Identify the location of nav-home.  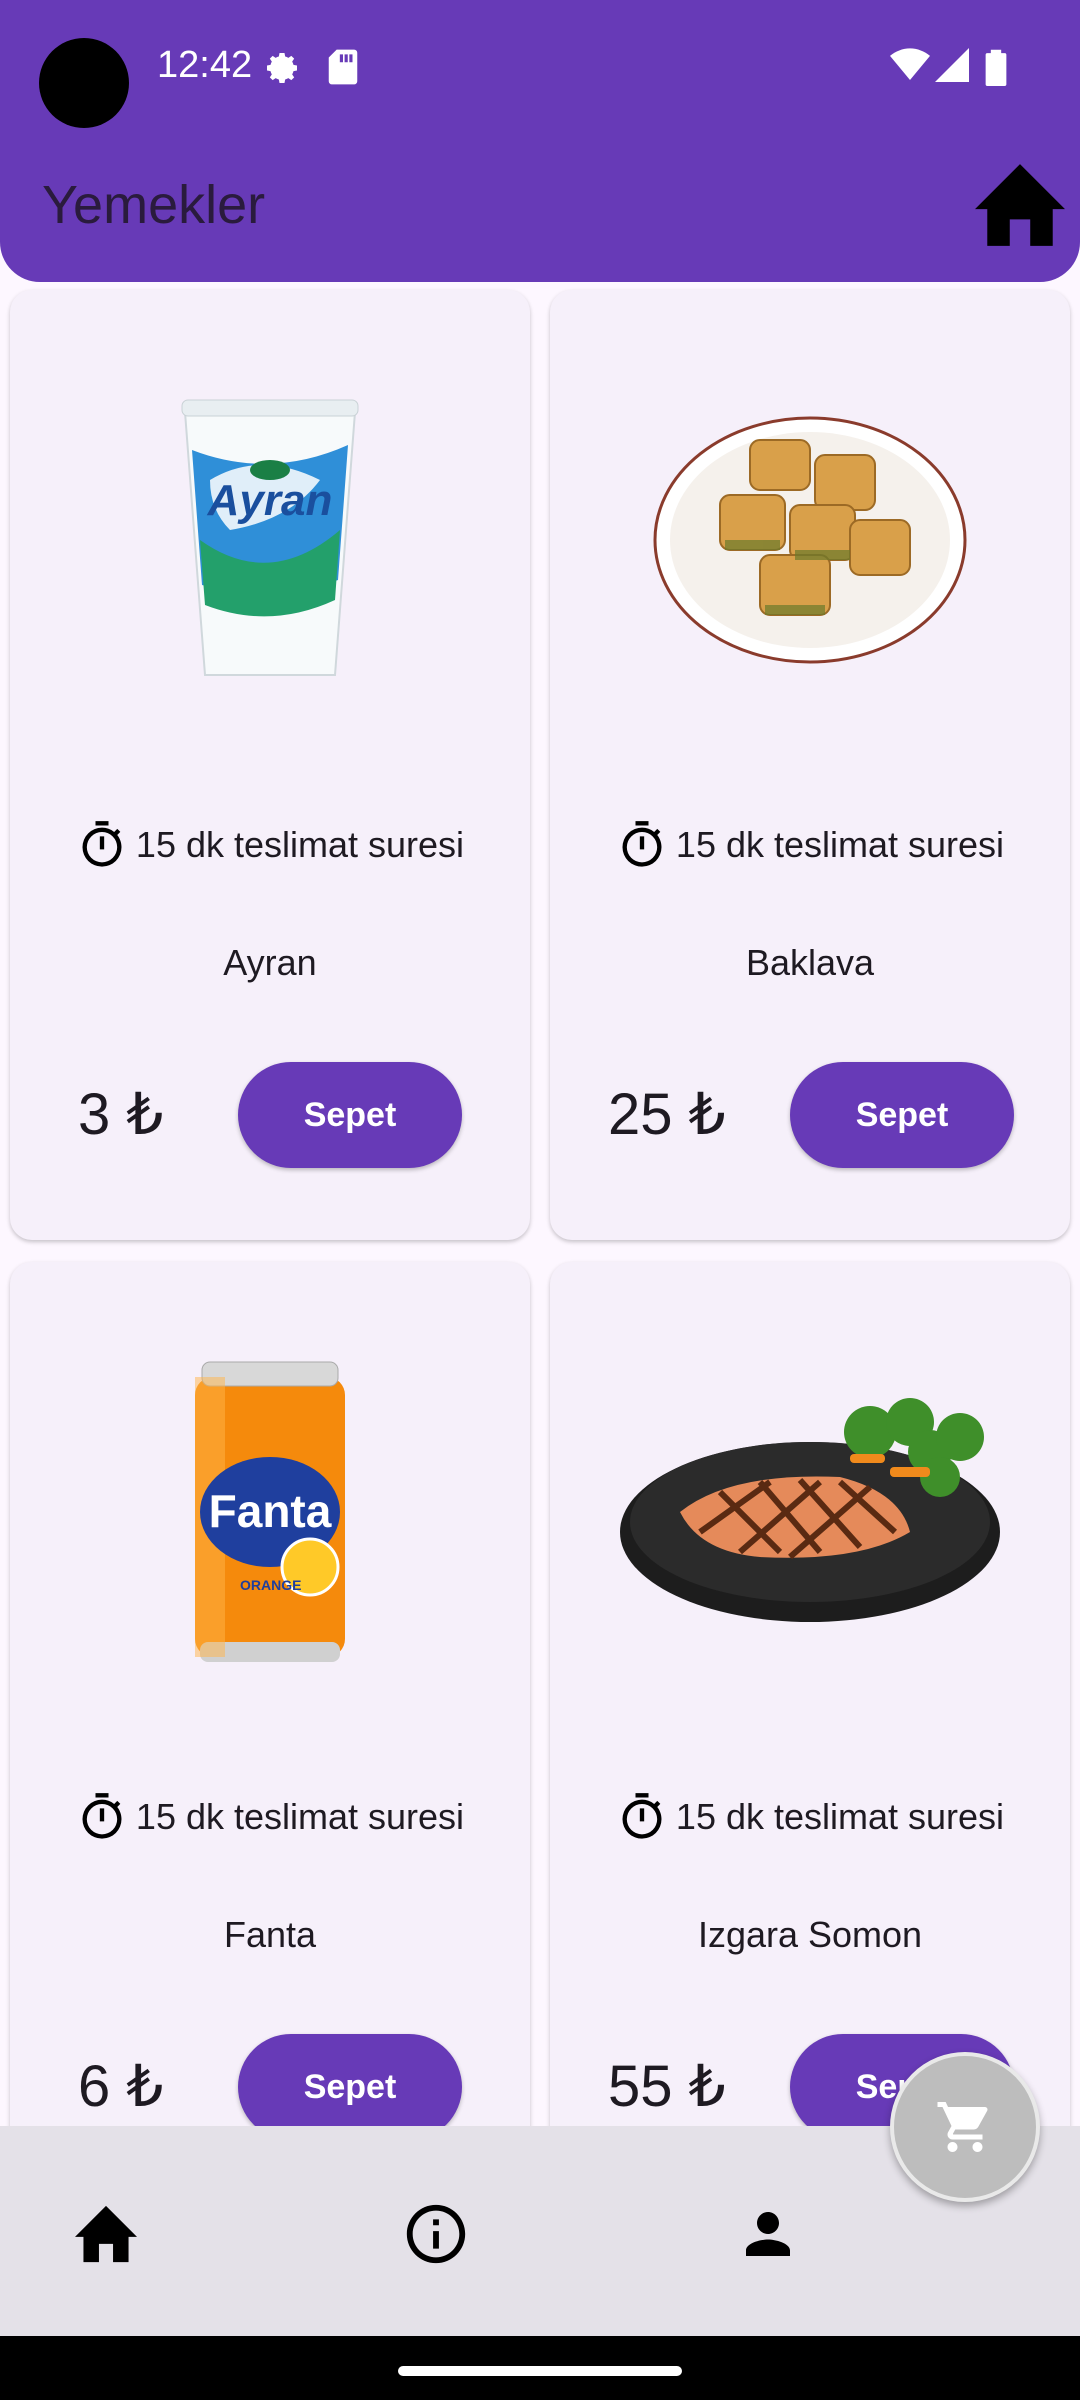
(106, 2234).